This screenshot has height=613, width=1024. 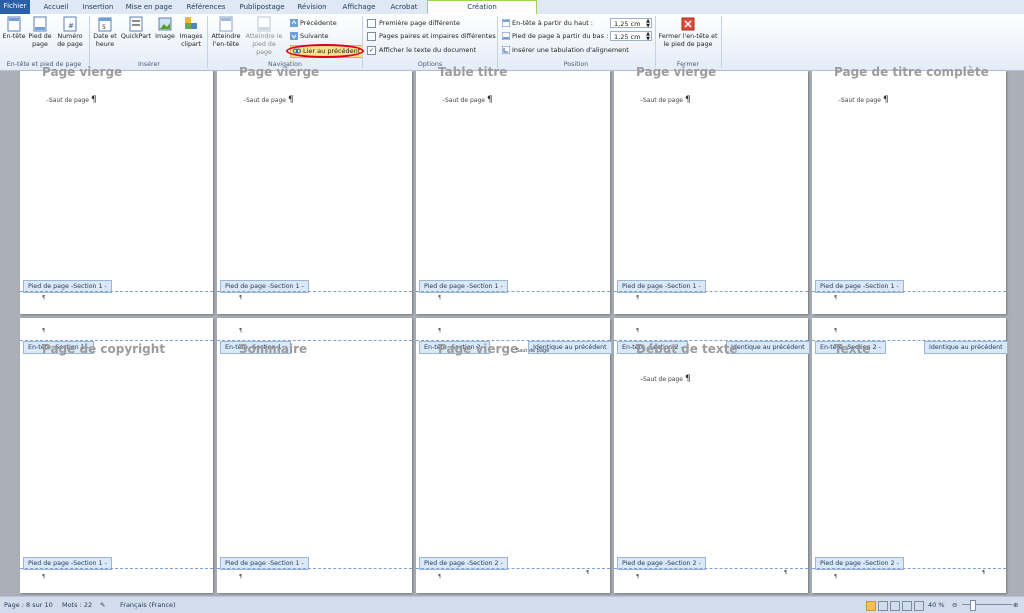 I want to click on footer-bottom-value: 1,25 cm, so click(x=627, y=37).